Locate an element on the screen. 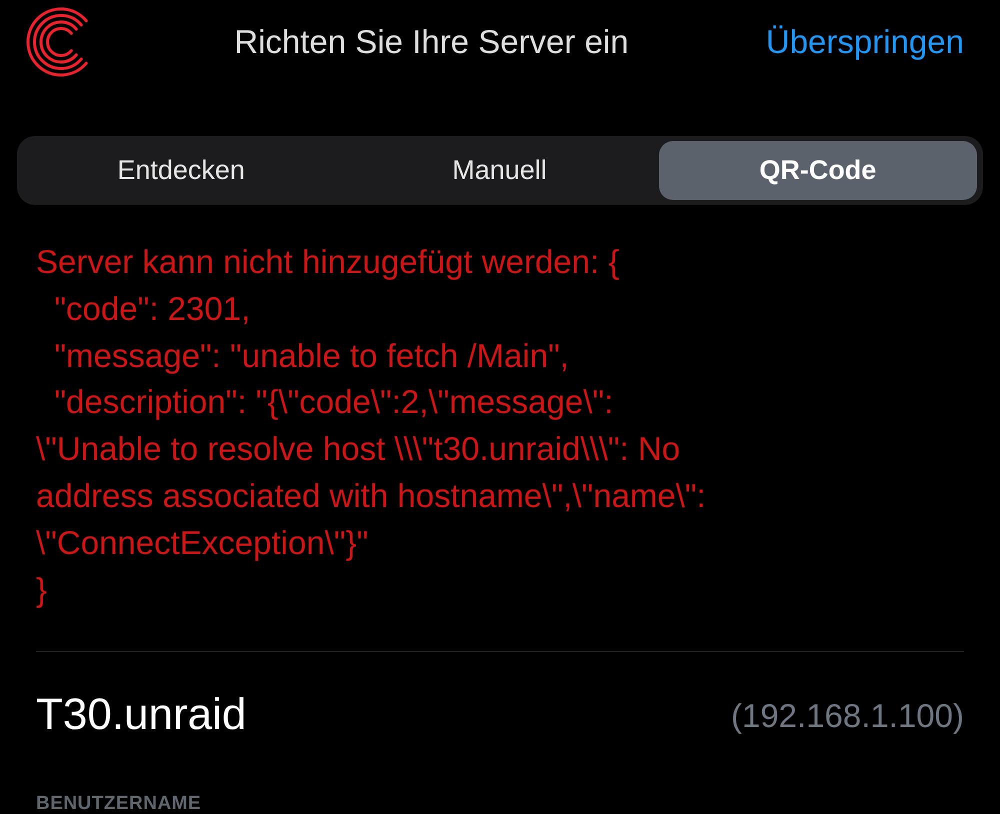  field-label: BENUTZERNAME is located at coordinates (119, 804).